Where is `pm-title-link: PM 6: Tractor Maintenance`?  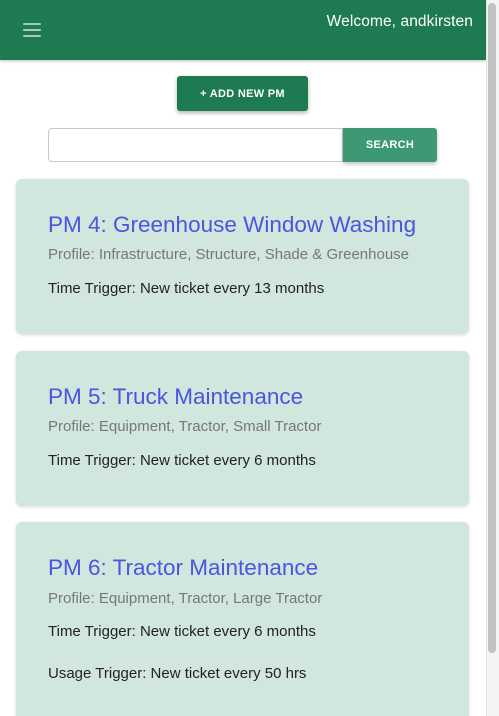 pm-title-link: PM 6: Tractor Maintenance is located at coordinates (183, 568).